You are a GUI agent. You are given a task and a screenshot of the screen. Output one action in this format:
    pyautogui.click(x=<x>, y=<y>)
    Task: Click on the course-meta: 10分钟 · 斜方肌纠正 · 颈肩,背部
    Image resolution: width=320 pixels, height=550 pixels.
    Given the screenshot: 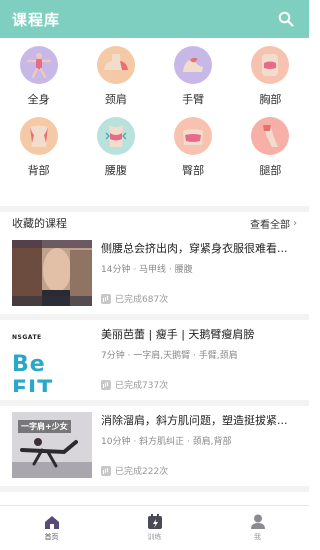 What is the action you would take?
    pyautogui.click(x=166, y=442)
    